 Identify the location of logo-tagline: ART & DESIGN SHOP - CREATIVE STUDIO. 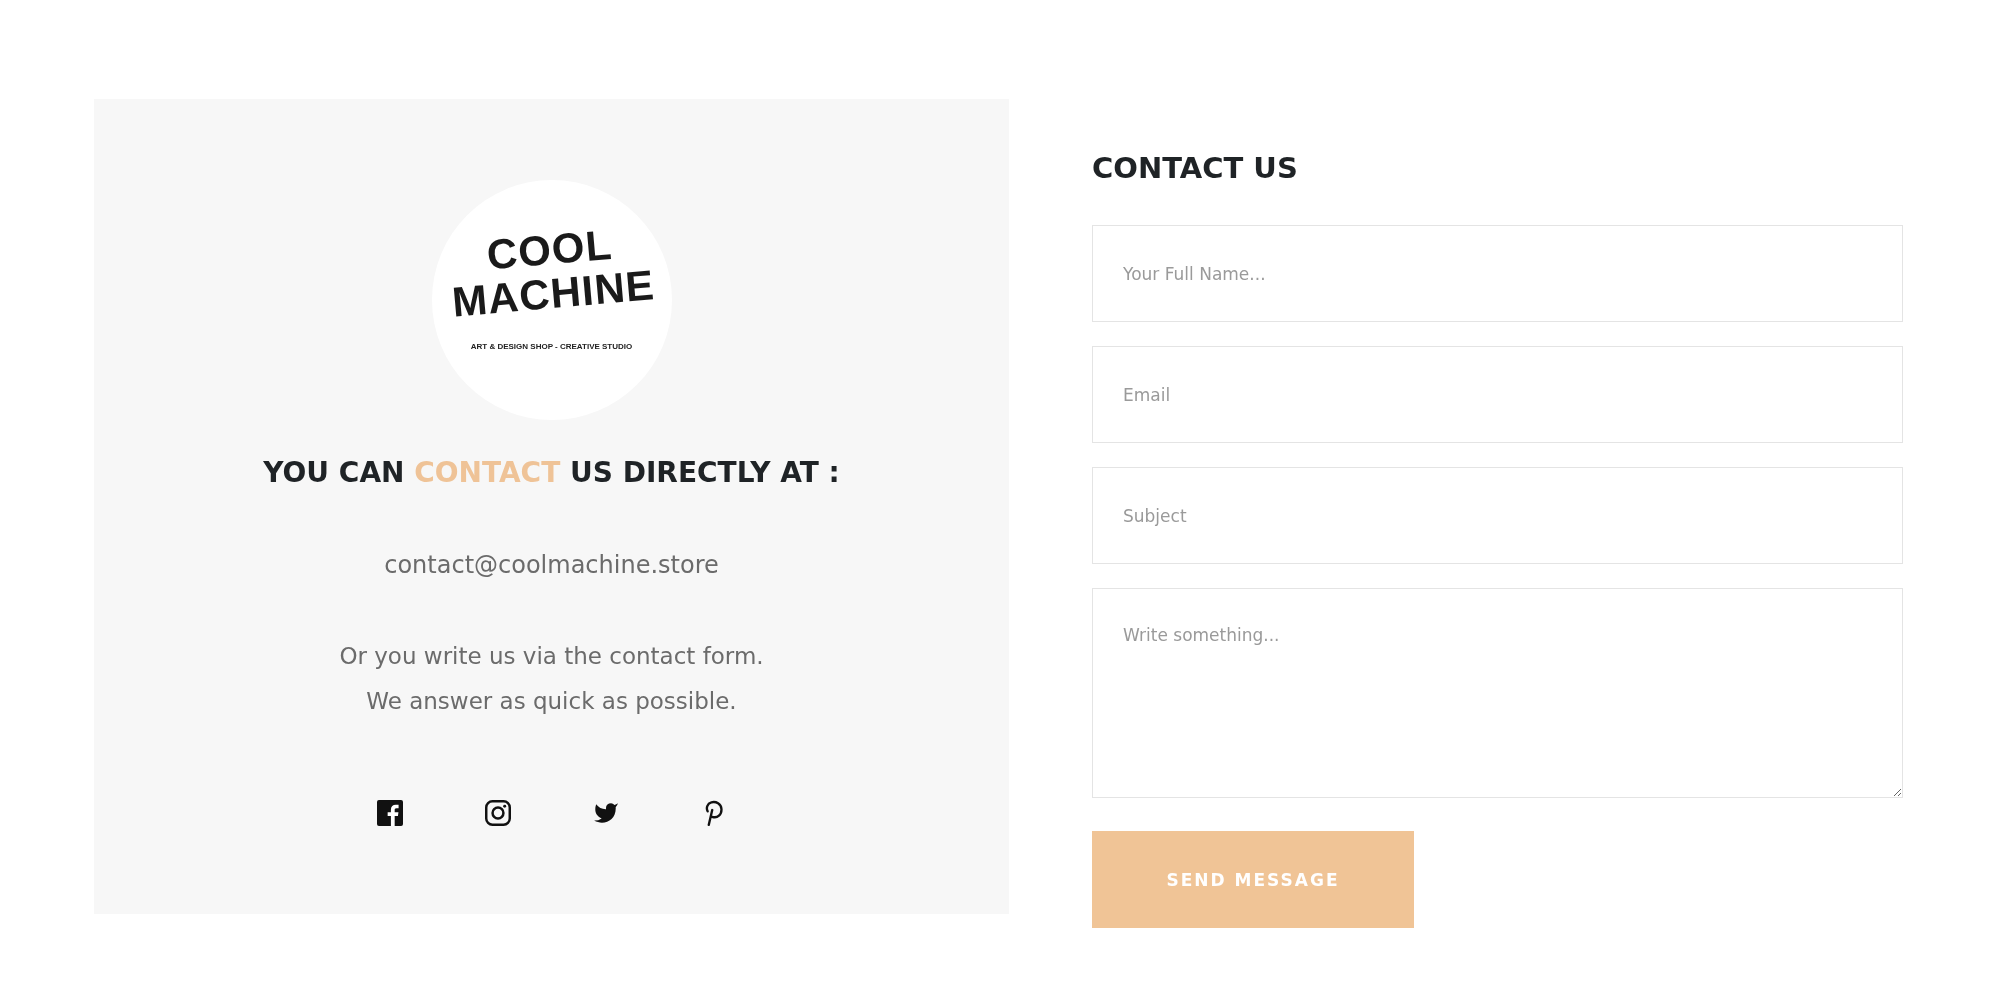
(551, 346).